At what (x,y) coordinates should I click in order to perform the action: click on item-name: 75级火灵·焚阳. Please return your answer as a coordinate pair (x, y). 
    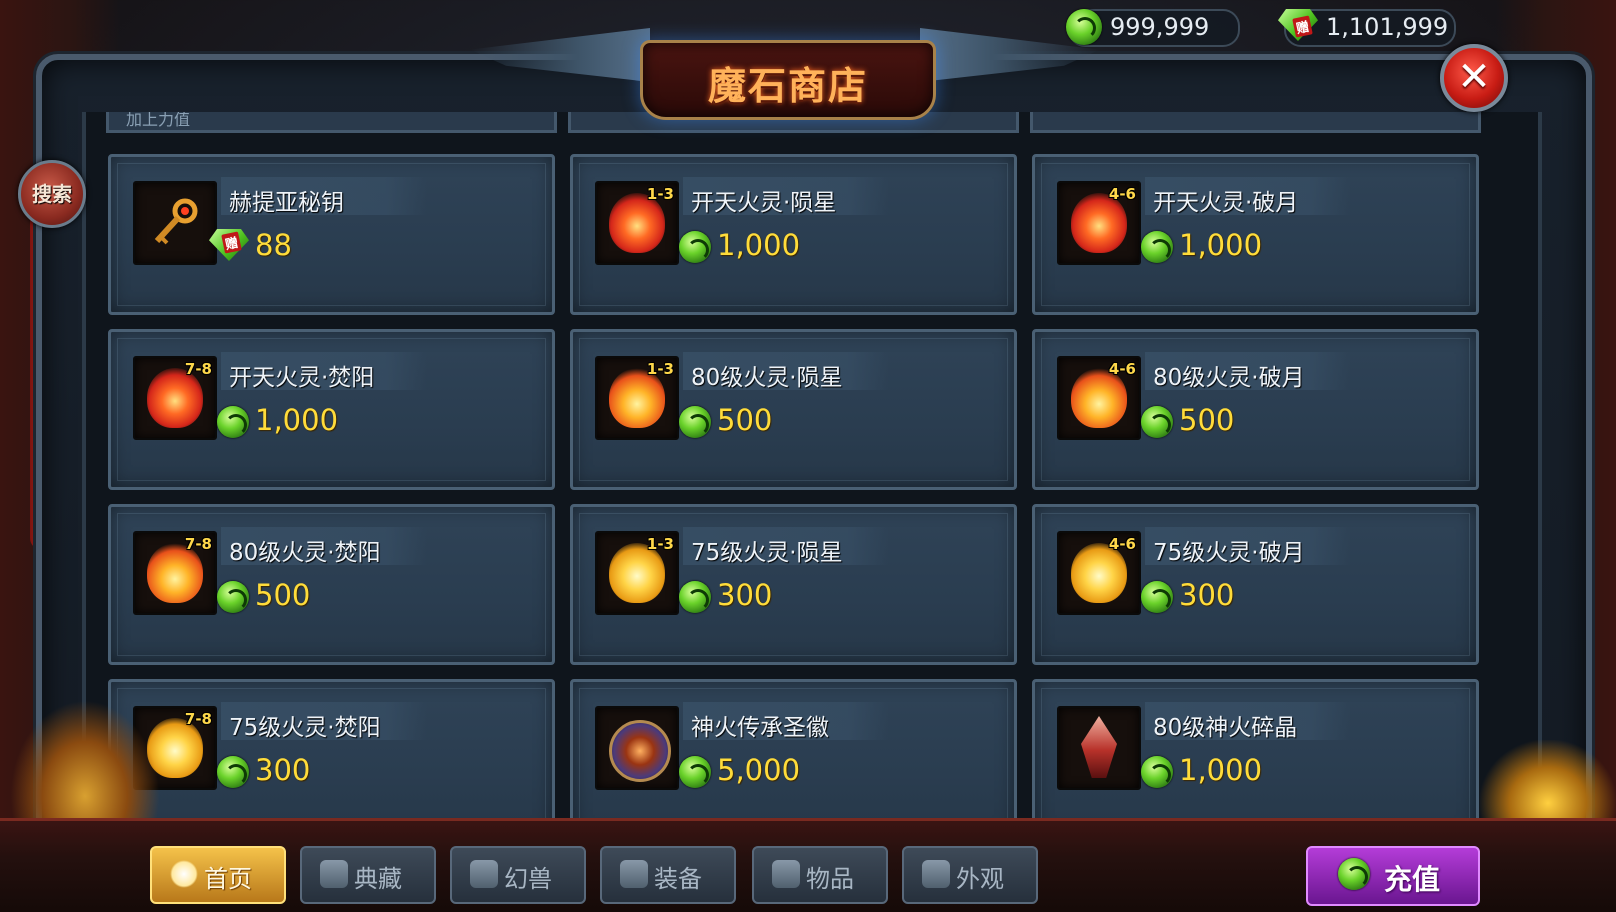
    Looking at the image, I should click on (305, 728).